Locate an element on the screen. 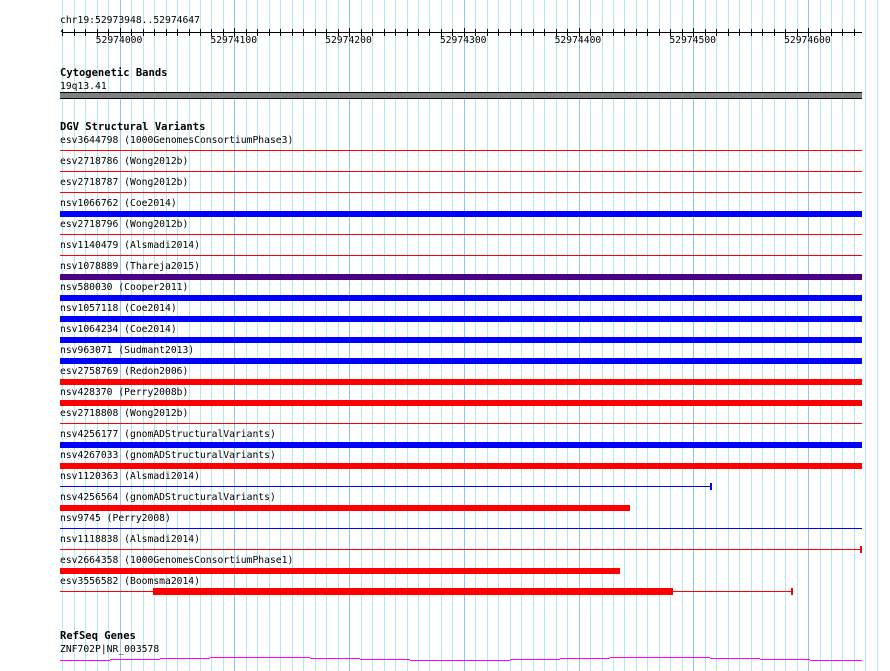  sv-feature-label: nsv4256564 (gnomADStructuralVariants) is located at coordinates (168, 497).